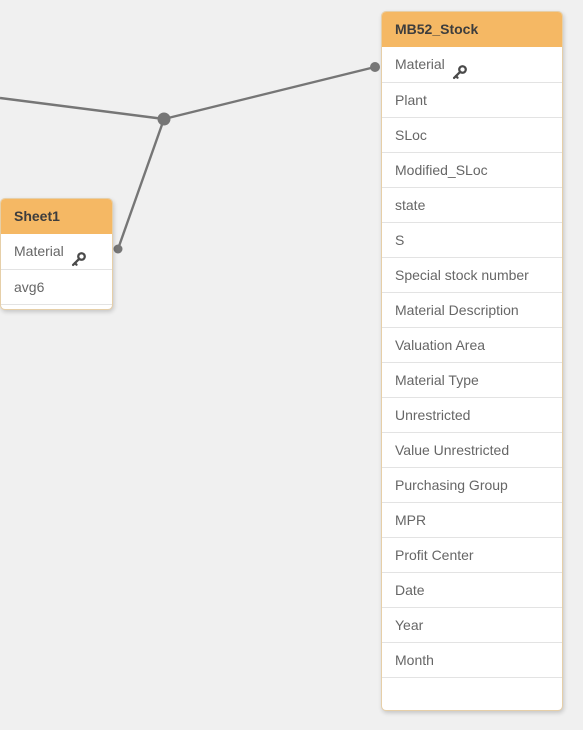 The image size is (583, 730). Describe the element at coordinates (472, 99) in the screenshot. I see `field-row: Plant` at that location.